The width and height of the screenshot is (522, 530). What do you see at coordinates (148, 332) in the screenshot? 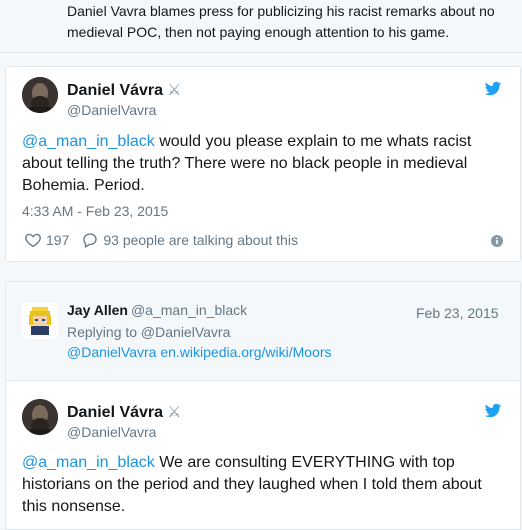
I see `replying-to: Replying to @DanielVavra` at bounding box center [148, 332].